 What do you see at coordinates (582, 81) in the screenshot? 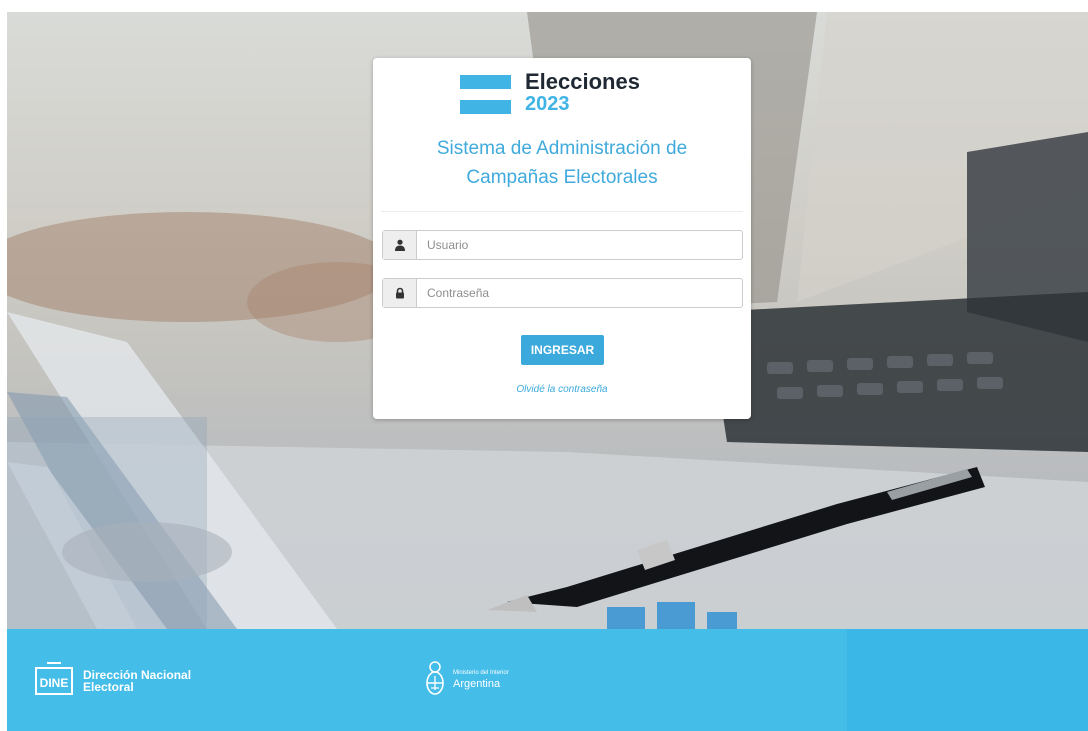
I see `logo-title: Elecciones` at bounding box center [582, 81].